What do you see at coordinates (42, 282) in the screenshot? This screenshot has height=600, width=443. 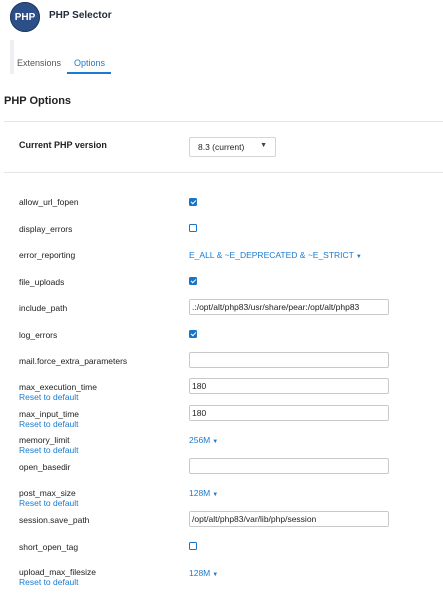 I see `option-label-file-uploads: file_uploads` at bounding box center [42, 282].